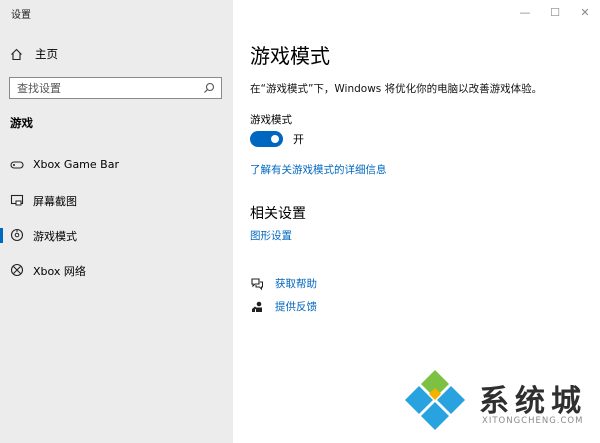 This screenshot has height=443, width=600. I want to click on graphics-settings-link: 图形设置, so click(271, 235).